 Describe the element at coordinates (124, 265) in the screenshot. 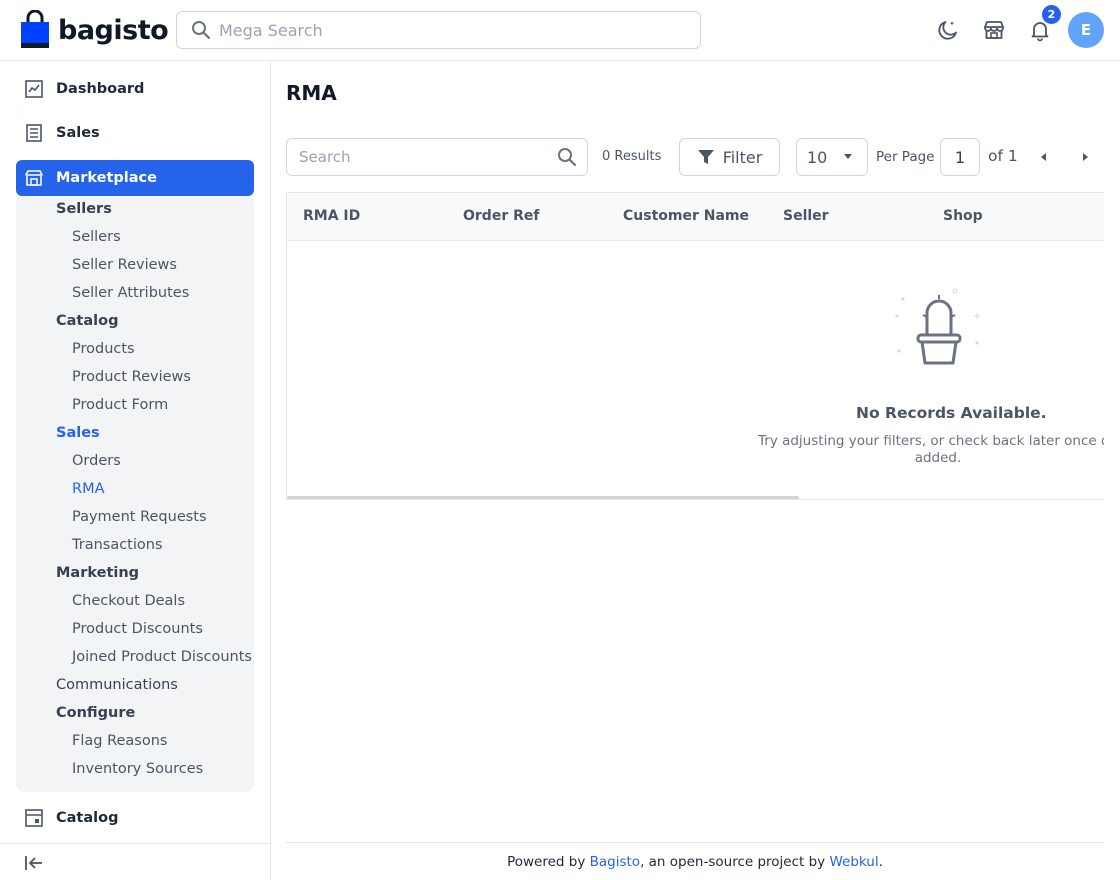

I see `submenu-seller-reviews: Seller Reviews` at that location.